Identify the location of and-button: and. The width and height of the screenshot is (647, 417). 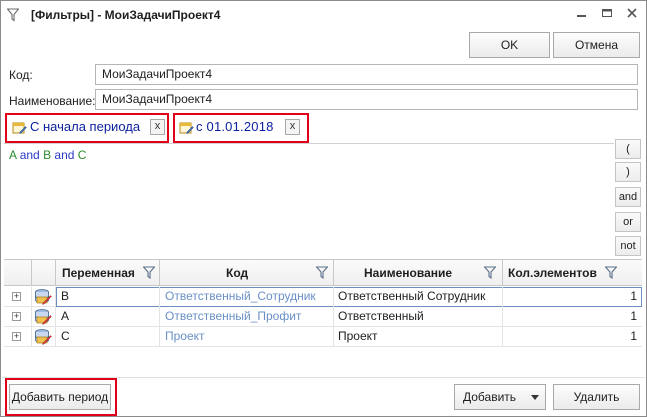
(628, 197).